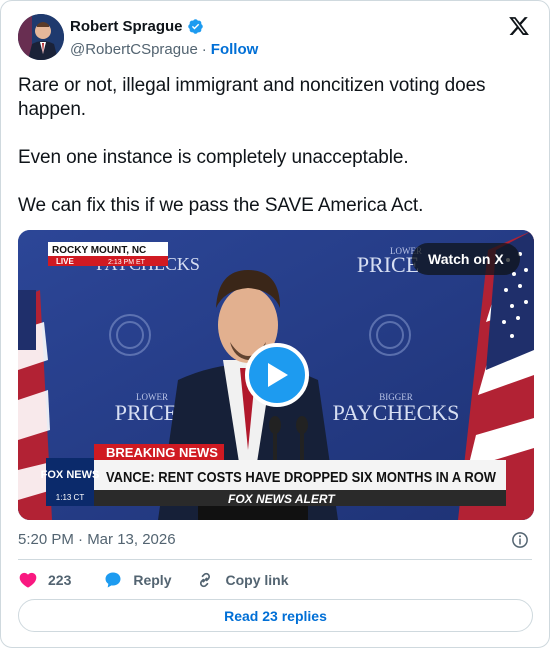 The height and width of the screenshot is (648, 550). I want to click on tweet-timestamp: 5:20 PM · Mar 13, 2026, so click(97, 539).